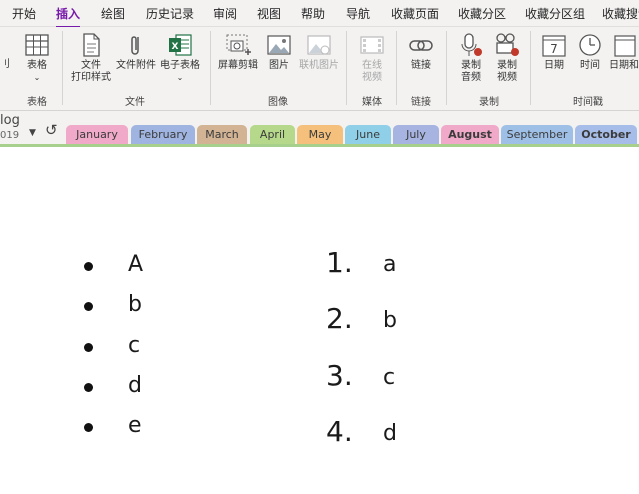  What do you see at coordinates (421, 45) in the screenshot?
I see `link-icon` at bounding box center [421, 45].